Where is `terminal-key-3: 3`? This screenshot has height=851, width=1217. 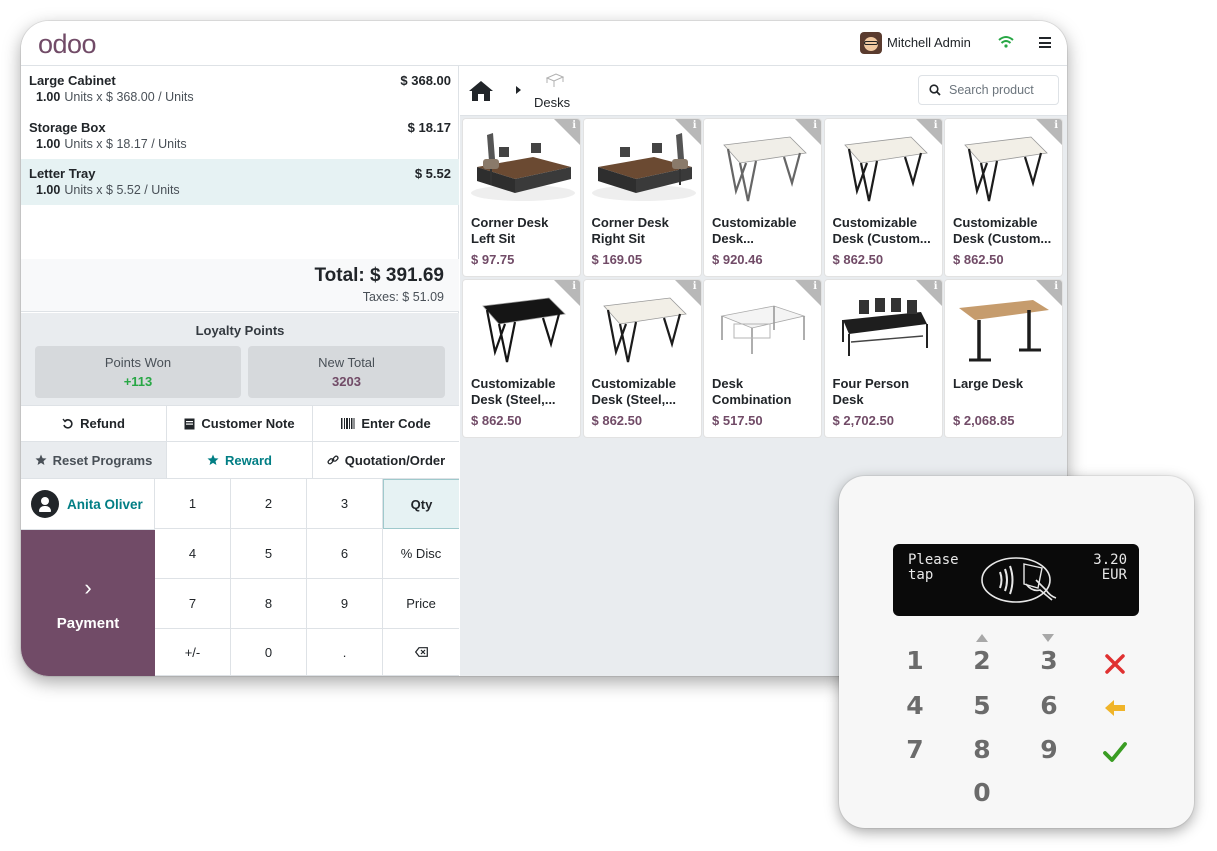 terminal-key-3: 3 is located at coordinates (1049, 663).